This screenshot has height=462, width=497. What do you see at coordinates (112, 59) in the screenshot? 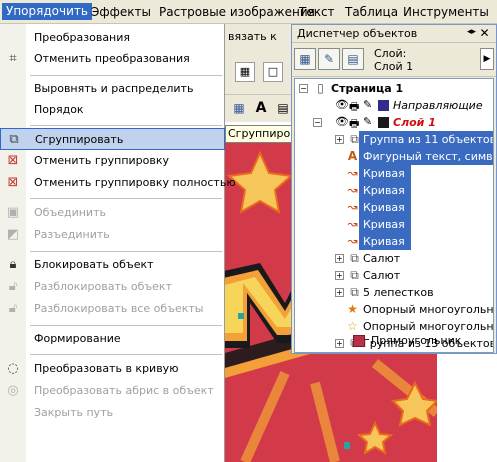
I see `menu-item-clear-transformations: ⌗ Отменить преобразования` at bounding box center [112, 59].